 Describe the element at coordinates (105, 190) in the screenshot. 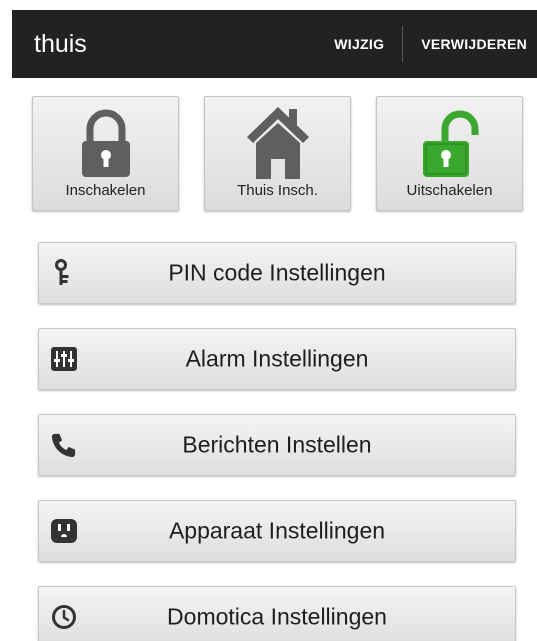

I see `arm-label: Inschakelen` at that location.